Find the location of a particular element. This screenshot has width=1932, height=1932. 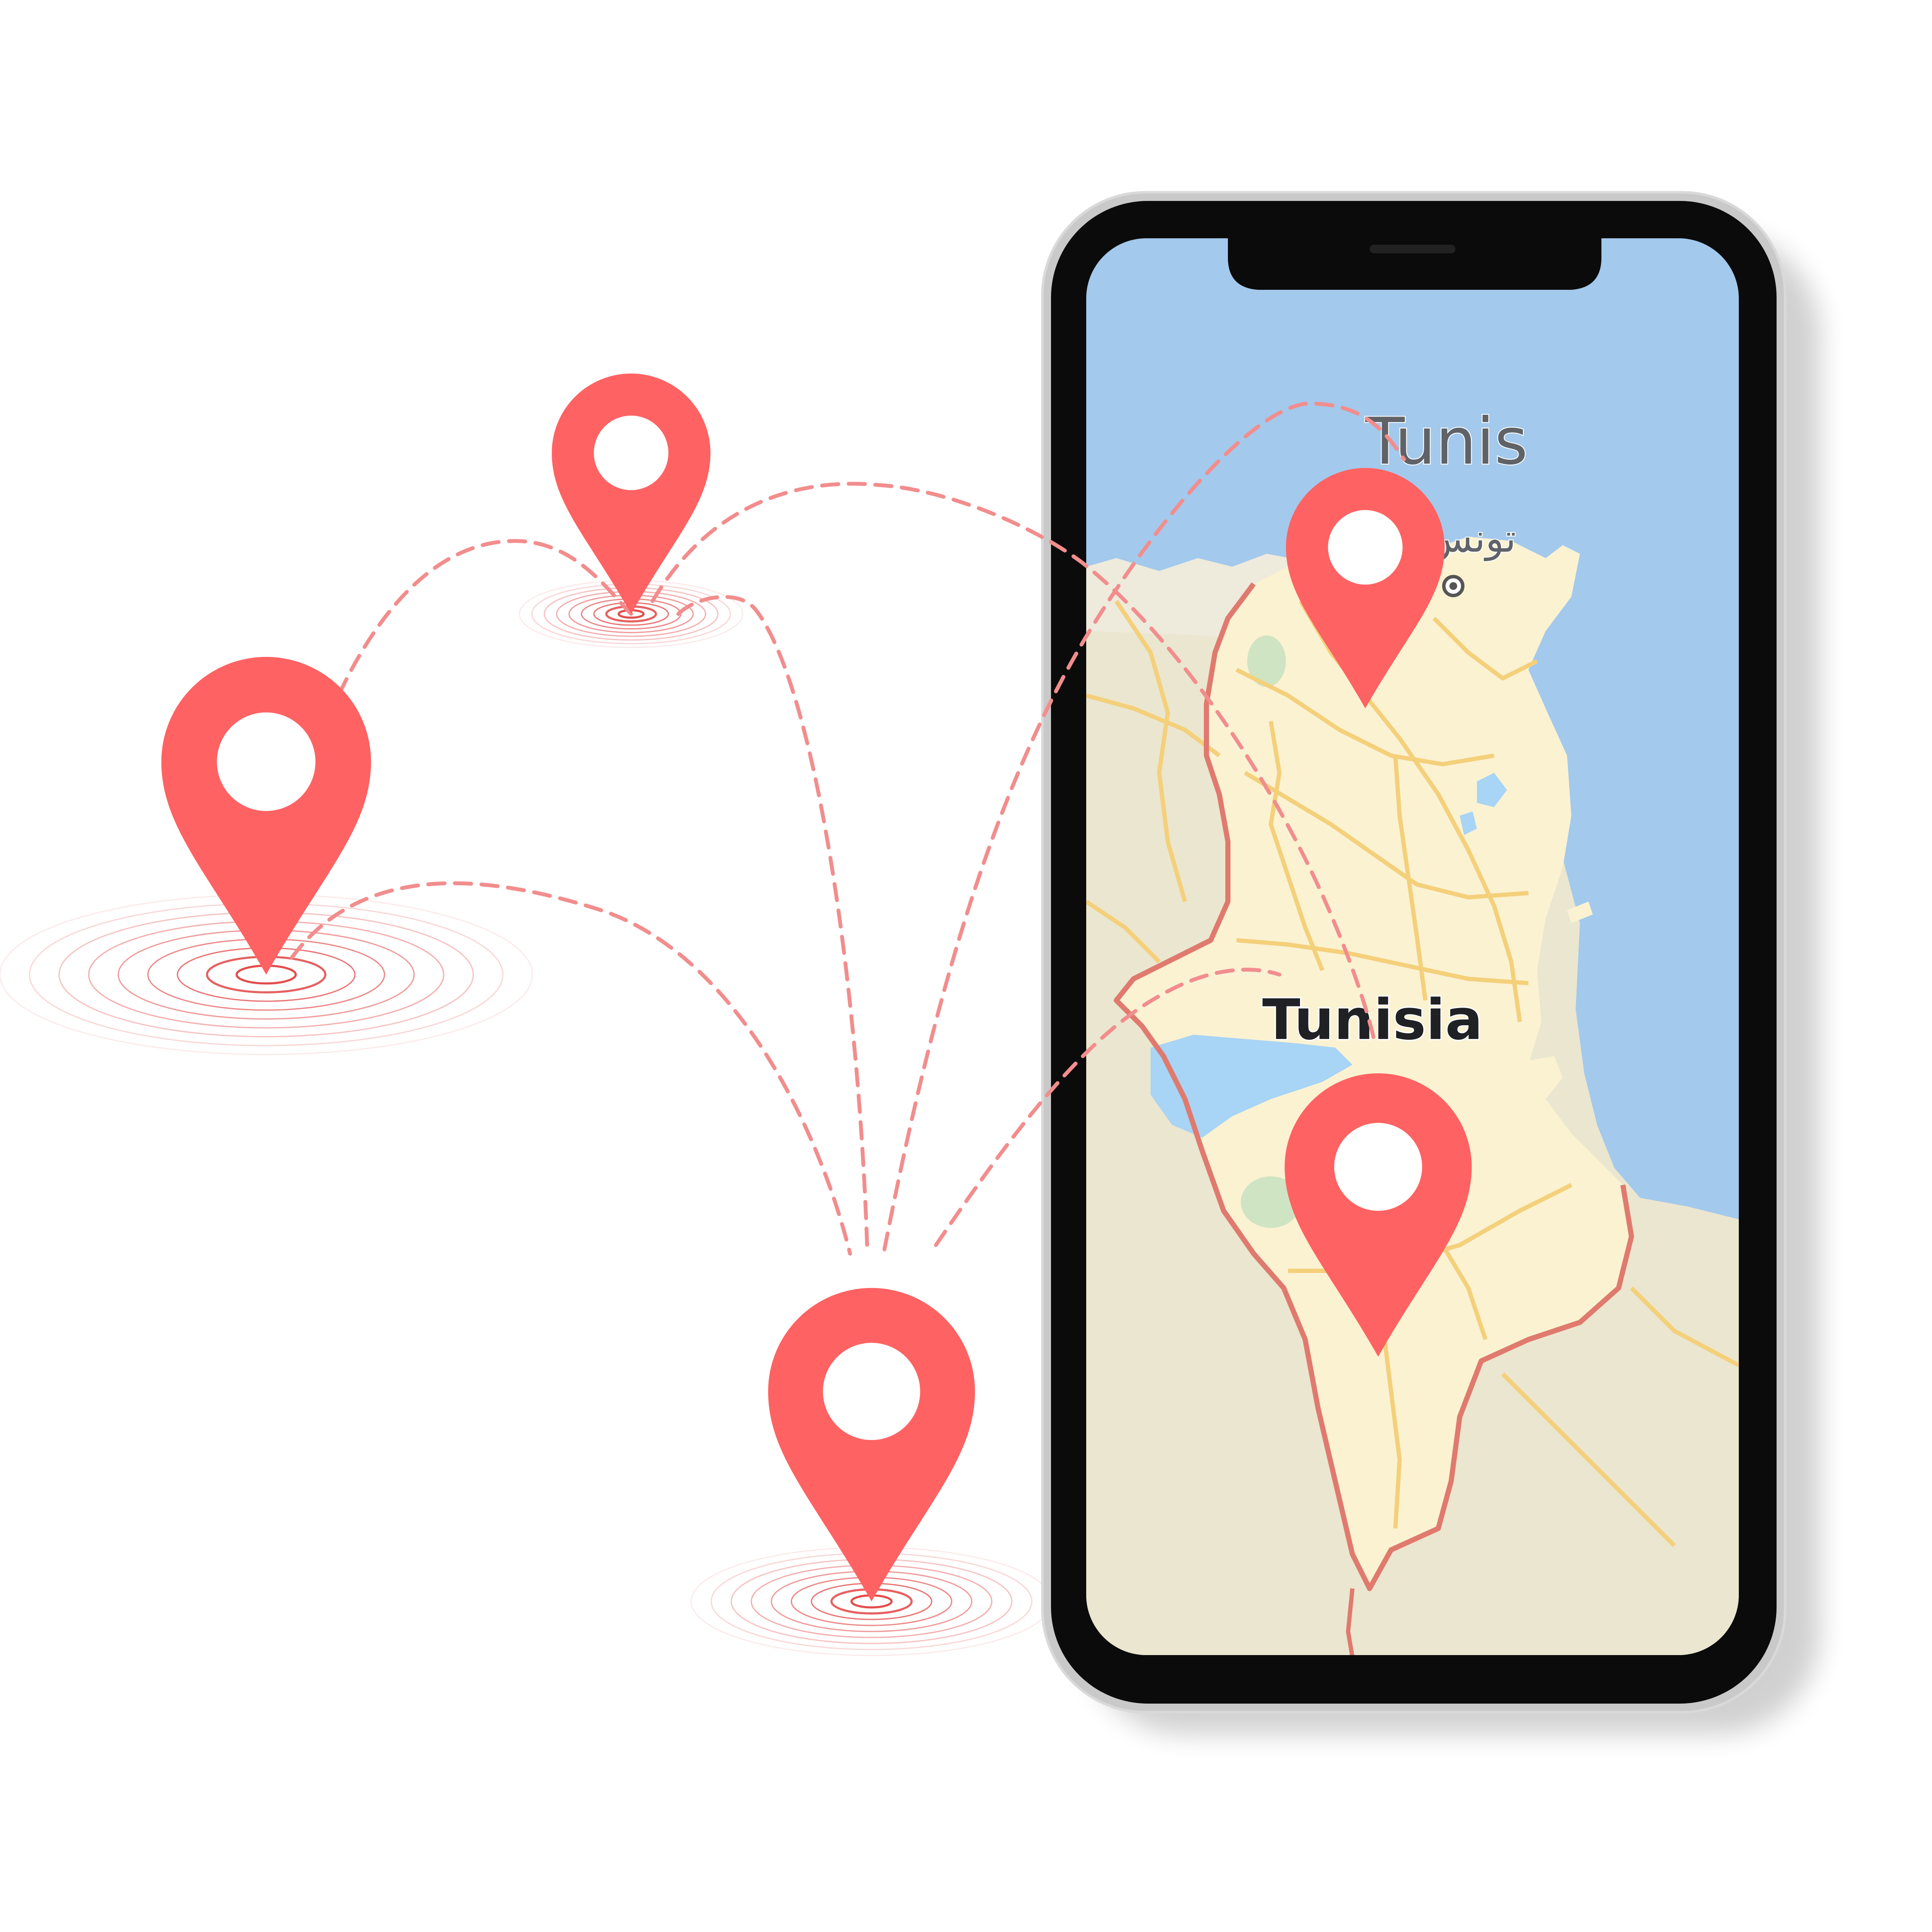

phone-notch is located at coordinates (1415, 261).